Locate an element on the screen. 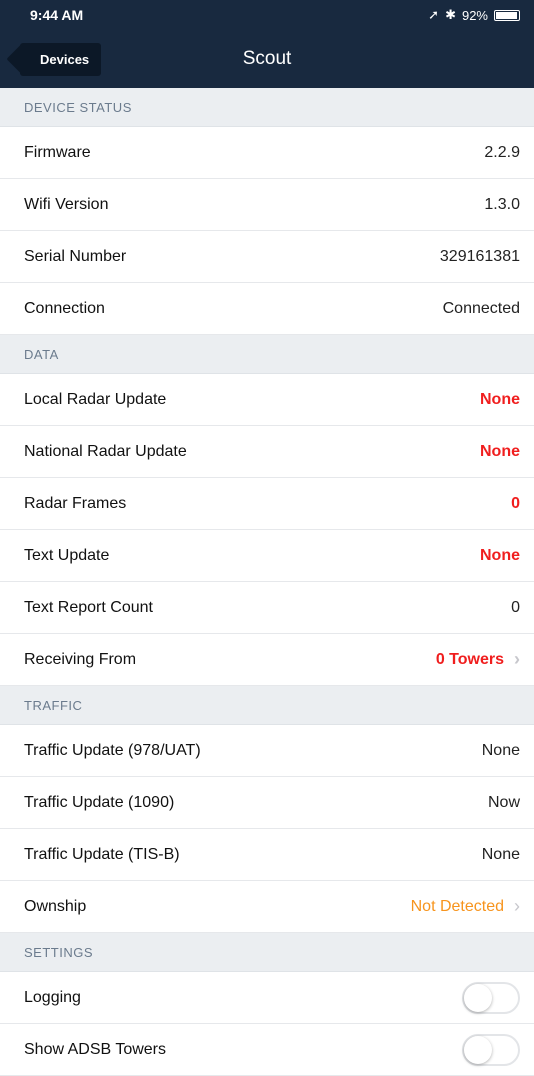 Image resolution: width=534 pixels, height=1076 pixels. row-traffic-1090: Traffic Update (1090) Now is located at coordinates (267, 803).